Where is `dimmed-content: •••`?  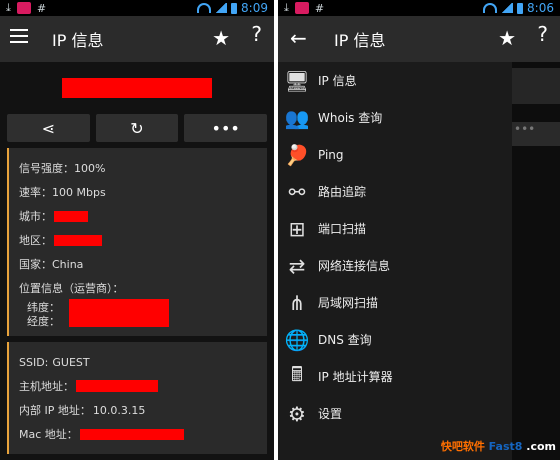
dimmed-content: ••• is located at coordinates (536, 261).